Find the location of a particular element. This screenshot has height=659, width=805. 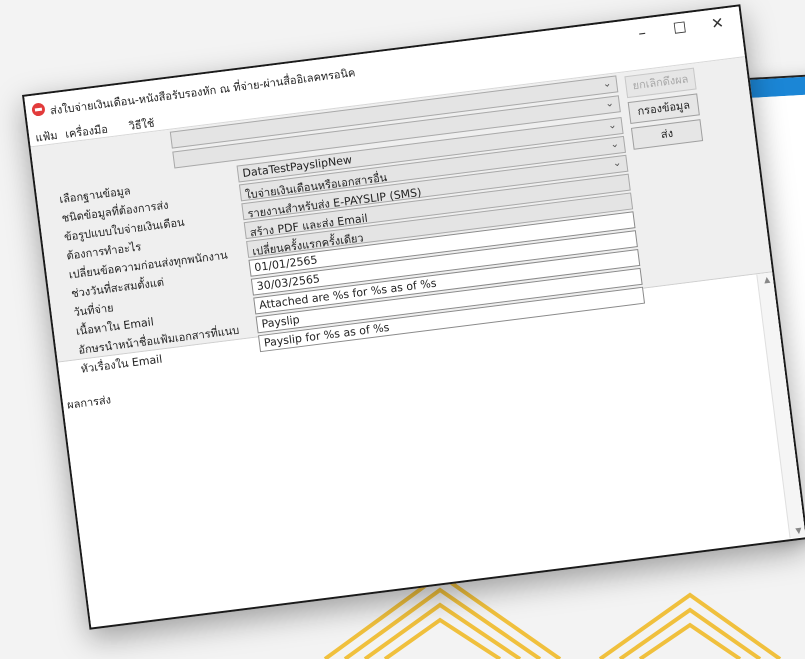

send-button: ส่ง is located at coordinates (667, 134).